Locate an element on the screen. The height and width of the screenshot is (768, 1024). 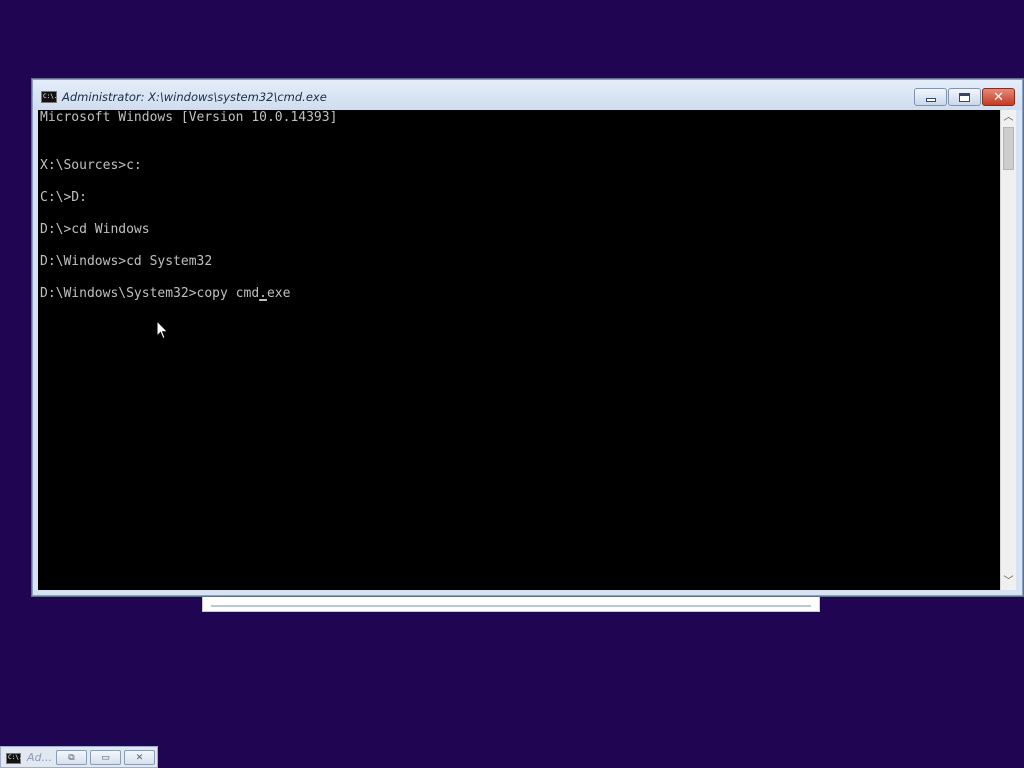
background-window-edge is located at coordinates (511, 601).